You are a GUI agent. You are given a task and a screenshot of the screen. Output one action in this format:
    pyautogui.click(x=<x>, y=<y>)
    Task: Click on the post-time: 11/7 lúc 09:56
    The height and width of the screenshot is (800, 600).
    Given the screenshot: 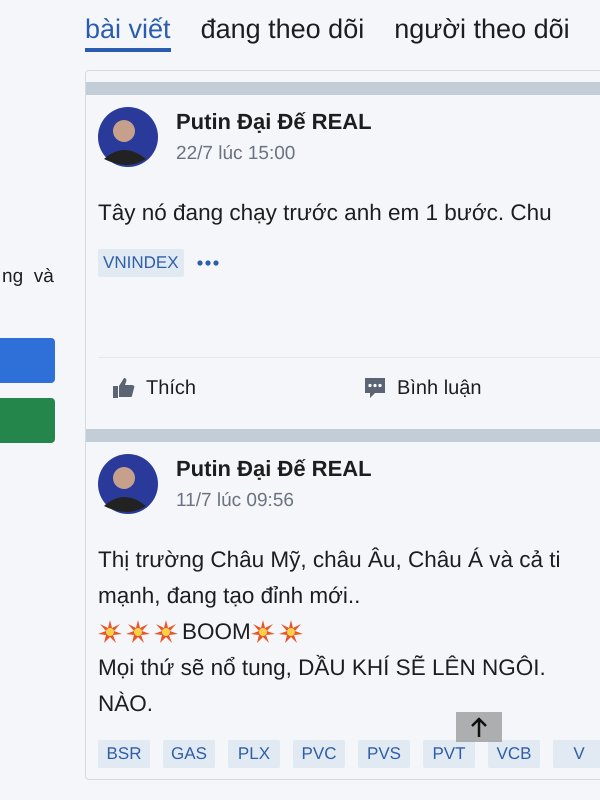 What is the action you would take?
    pyautogui.click(x=235, y=501)
    